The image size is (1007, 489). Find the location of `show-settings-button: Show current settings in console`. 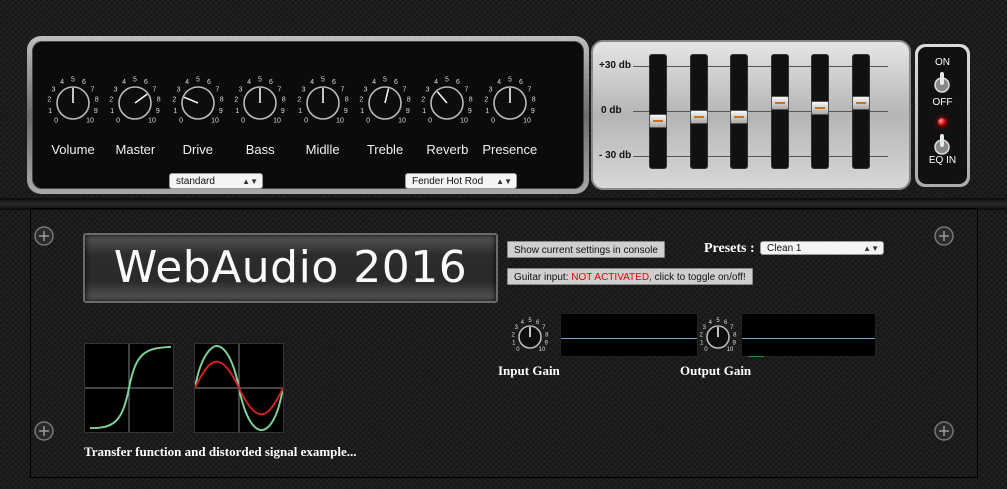

show-settings-button: Show current settings in console is located at coordinates (586, 249).